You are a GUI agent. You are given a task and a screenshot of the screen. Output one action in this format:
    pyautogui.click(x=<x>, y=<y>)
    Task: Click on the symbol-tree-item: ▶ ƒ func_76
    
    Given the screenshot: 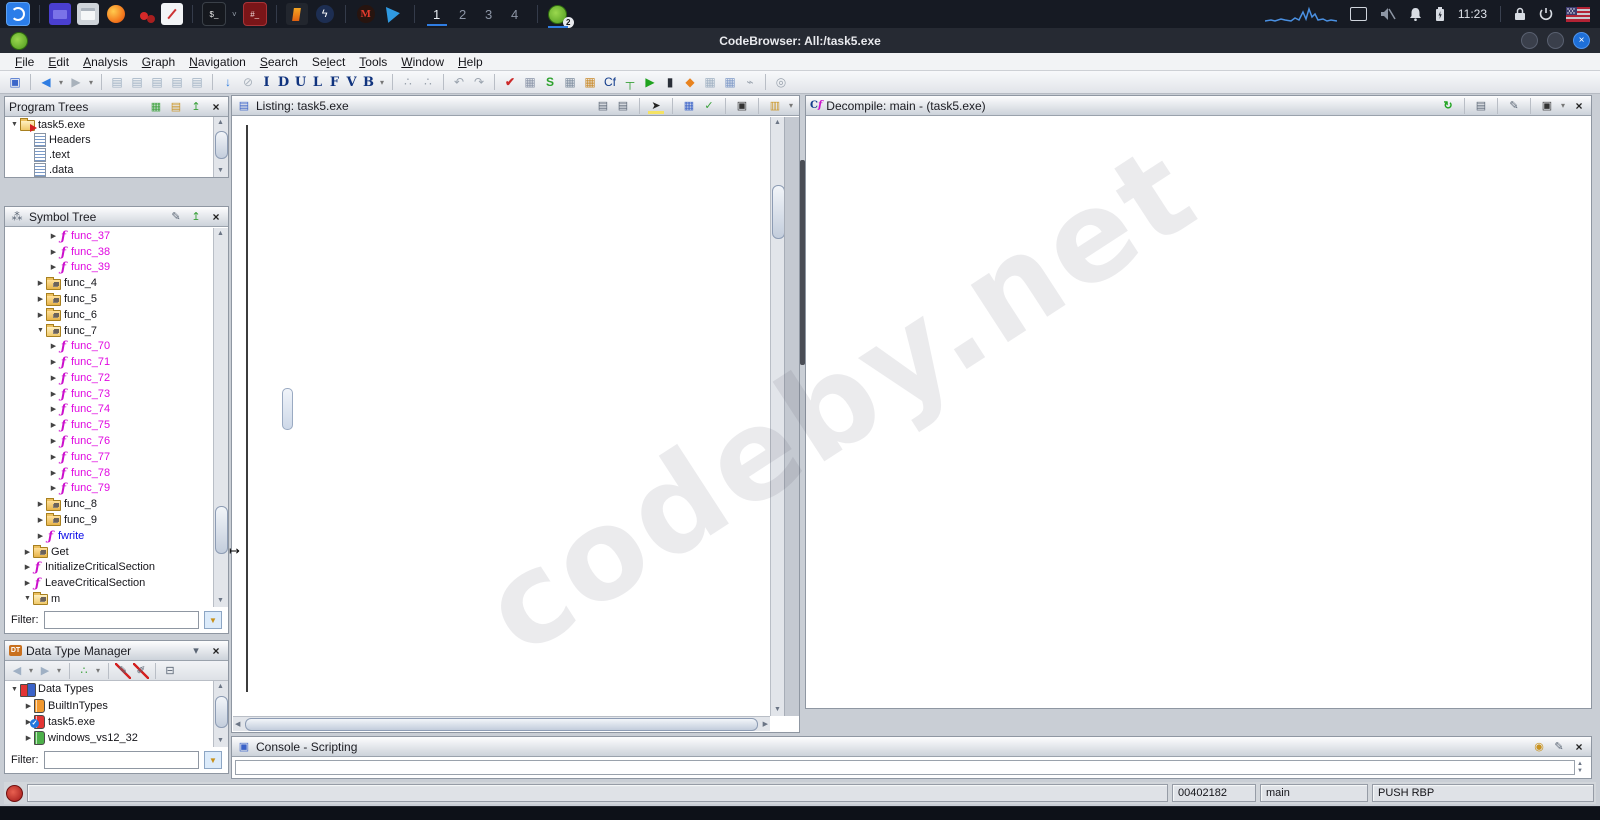 What is the action you would take?
    pyautogui.click(x=109, y=441)
    